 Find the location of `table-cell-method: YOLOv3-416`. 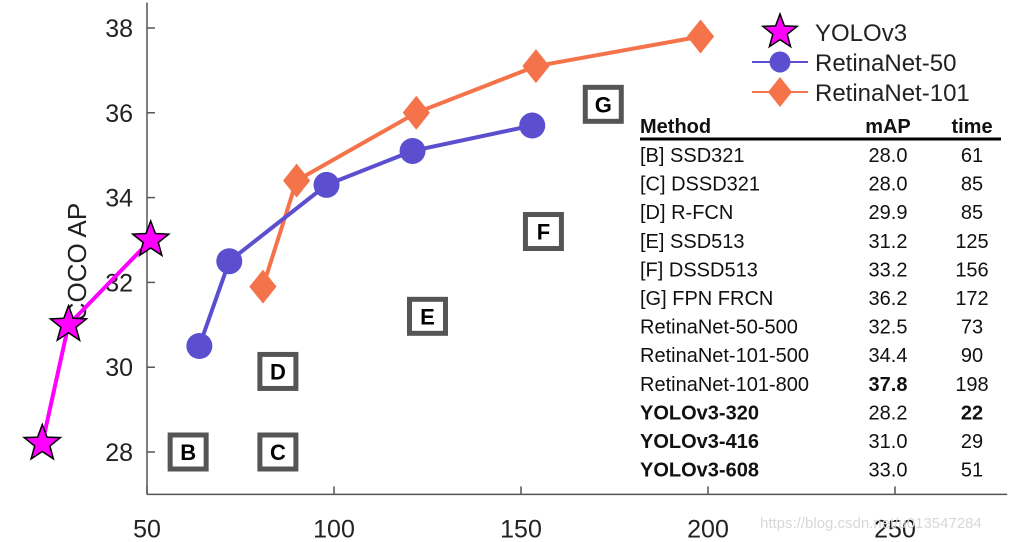

table-cell-method: YOLOv3-416 is located at coordinates (699, 442).